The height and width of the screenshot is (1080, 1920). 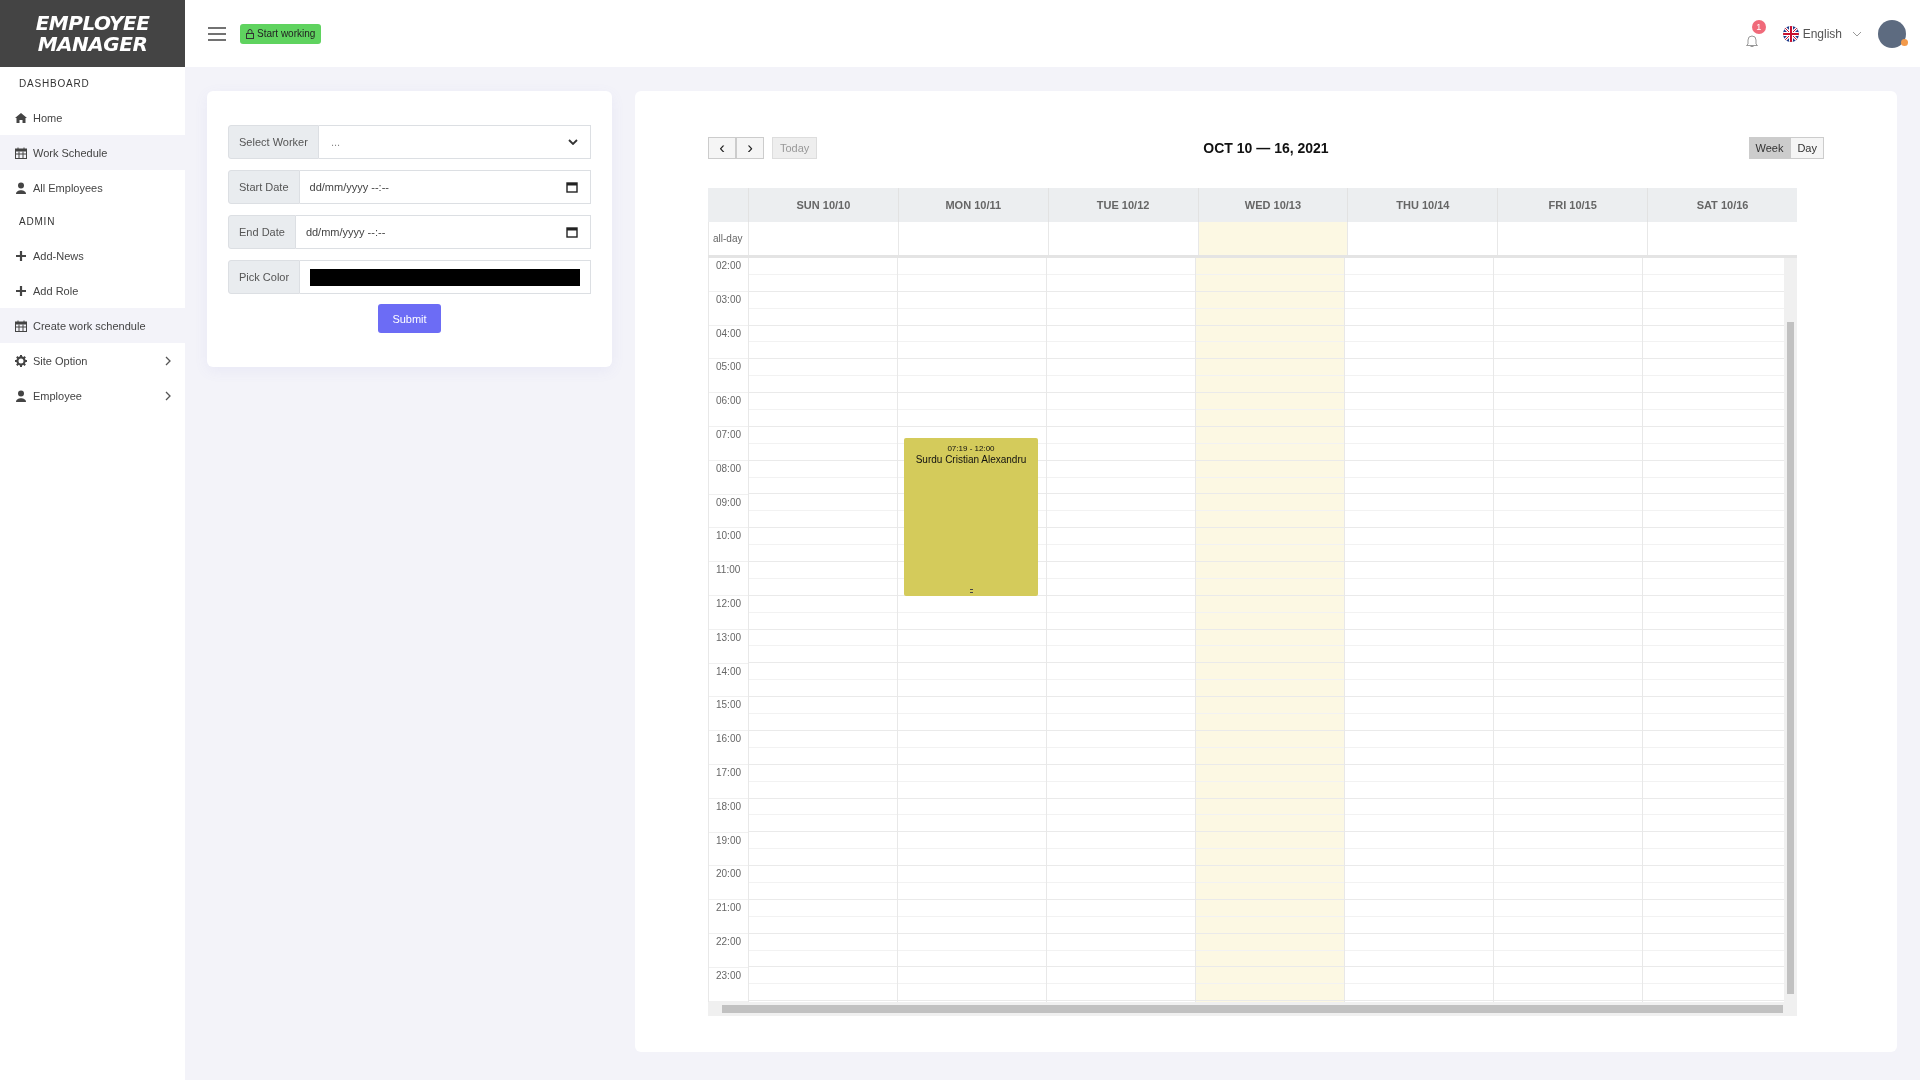 What do you see at coordinates (92, 325) in the screenshot?
I see `sidebar-item: Create work schendule` at bounding box center [92, 325].